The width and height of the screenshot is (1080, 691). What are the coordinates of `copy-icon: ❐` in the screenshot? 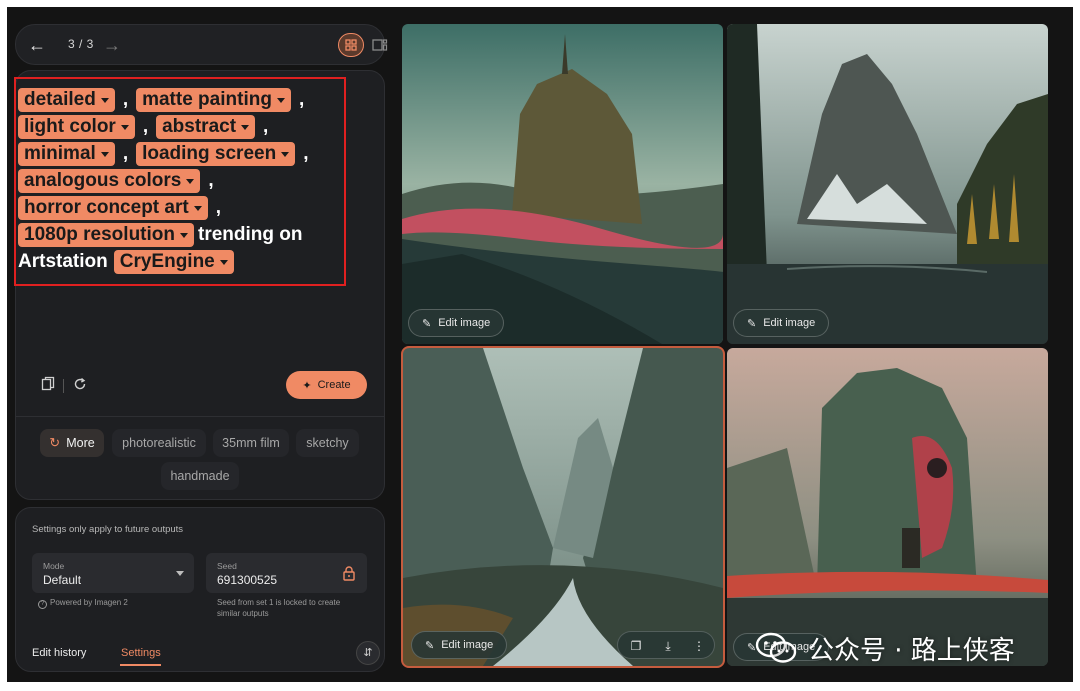 It's located at (636, 646).